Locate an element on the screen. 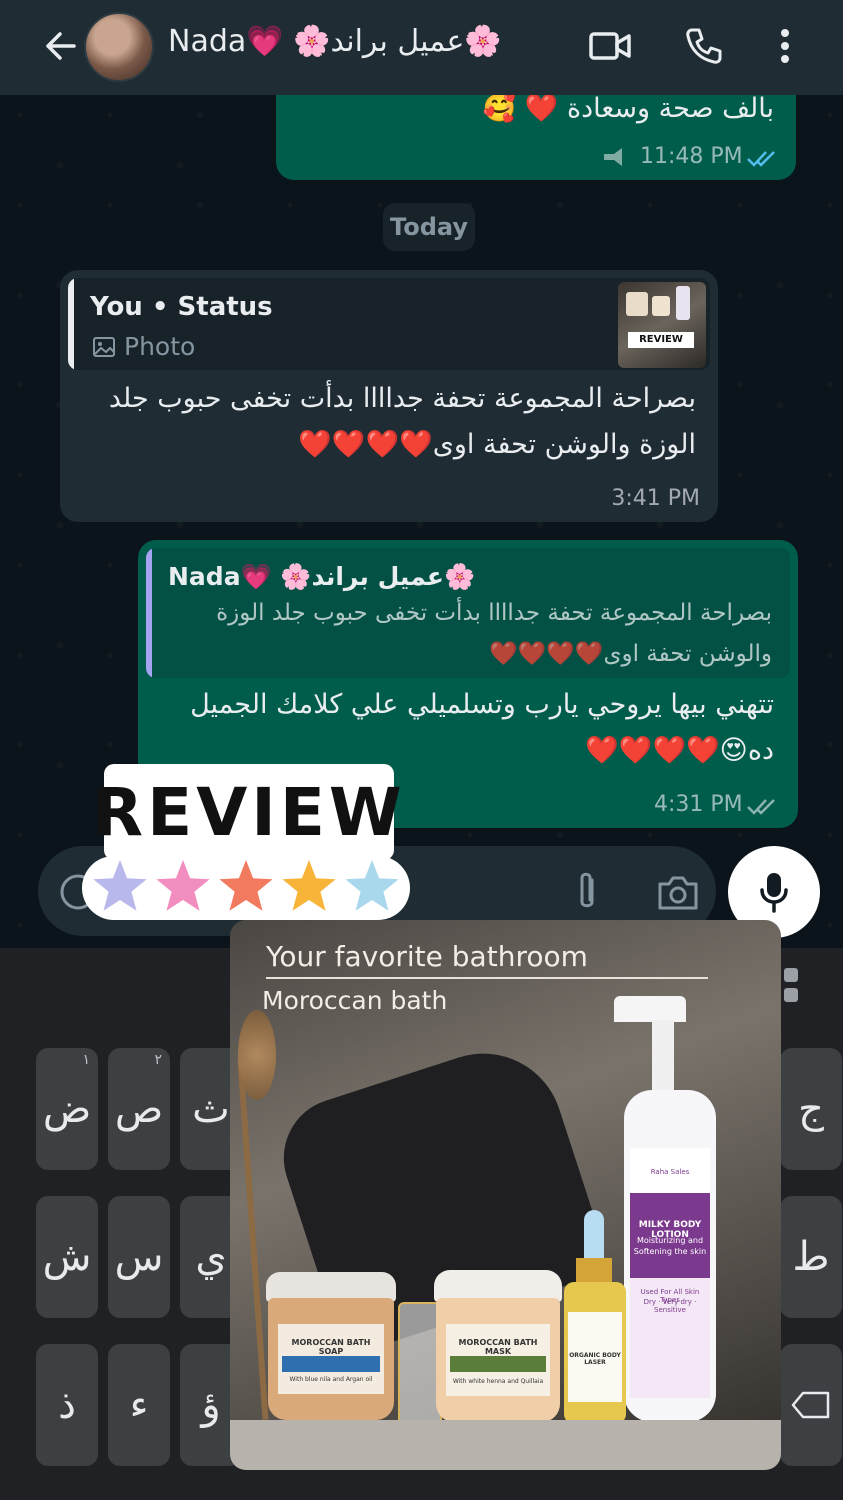 The height and width of the screenshot is (1500, 843). dried-flower-stem is located at coordinates (253, 1240).